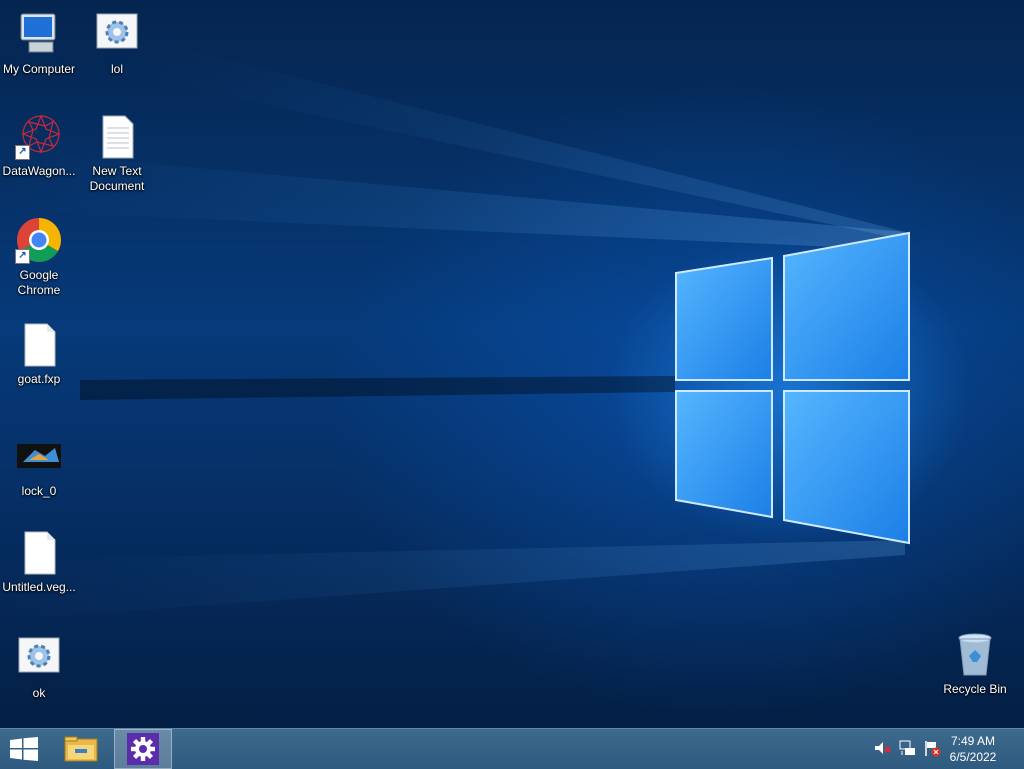 The image size is (1024, 769). What do you see at coordinates (907, 748) in the screenshot?
I see `network-icon` at bounding box center [907, 748].